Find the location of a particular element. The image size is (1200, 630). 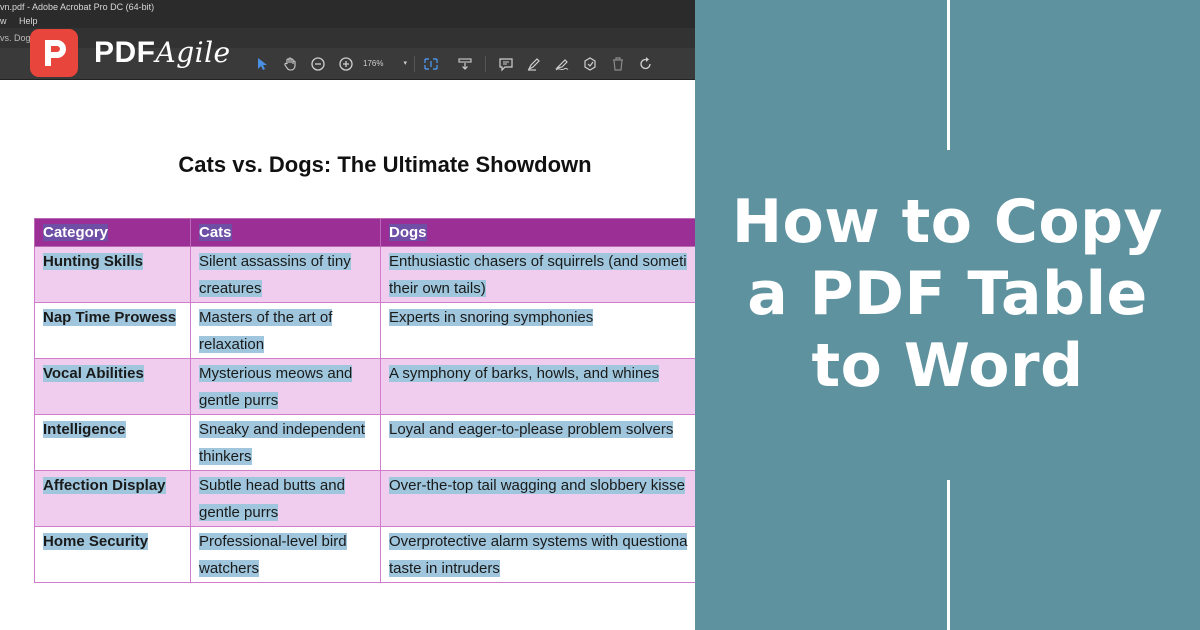

table-cell: Sneaky and independent thinkers is located at coordinates (285, 442).